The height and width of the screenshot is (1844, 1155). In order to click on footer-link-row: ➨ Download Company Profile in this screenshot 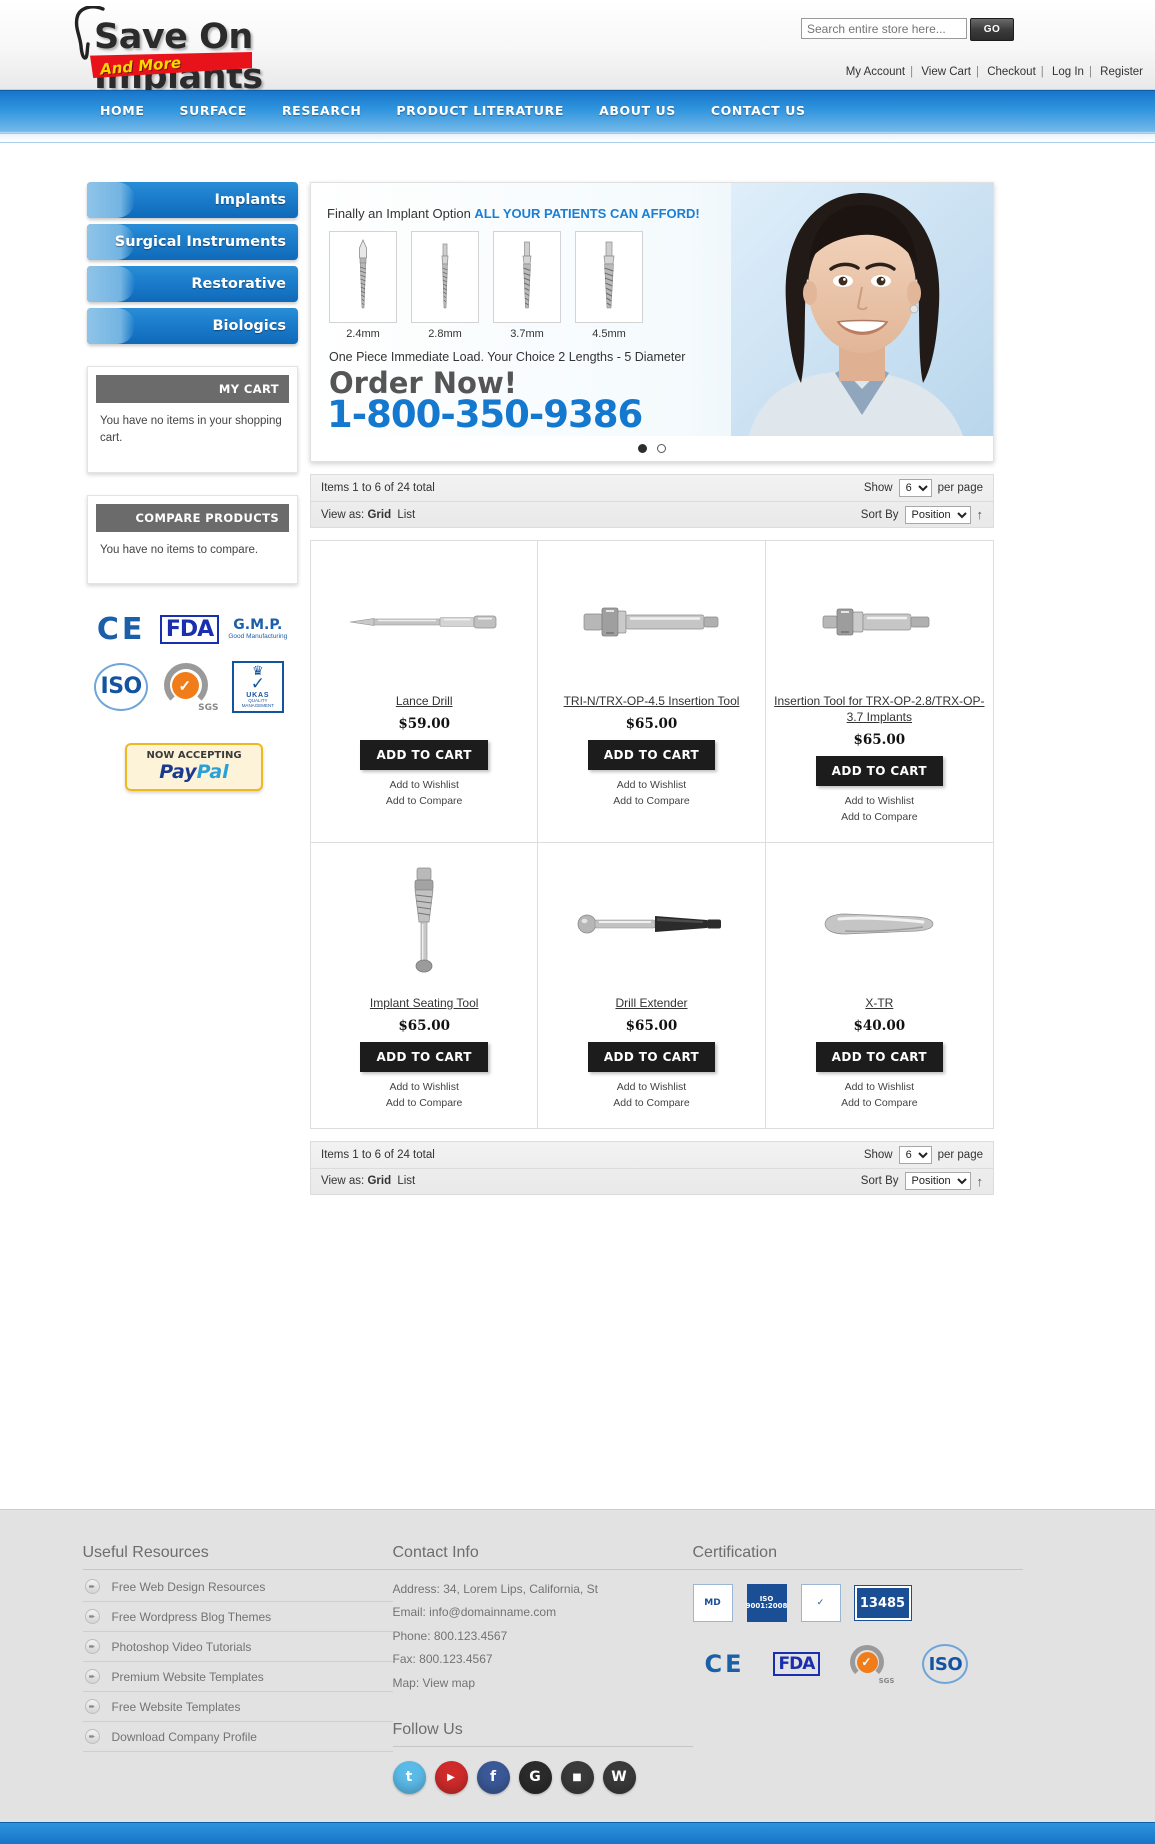, I will do `click(237, 1737)`.